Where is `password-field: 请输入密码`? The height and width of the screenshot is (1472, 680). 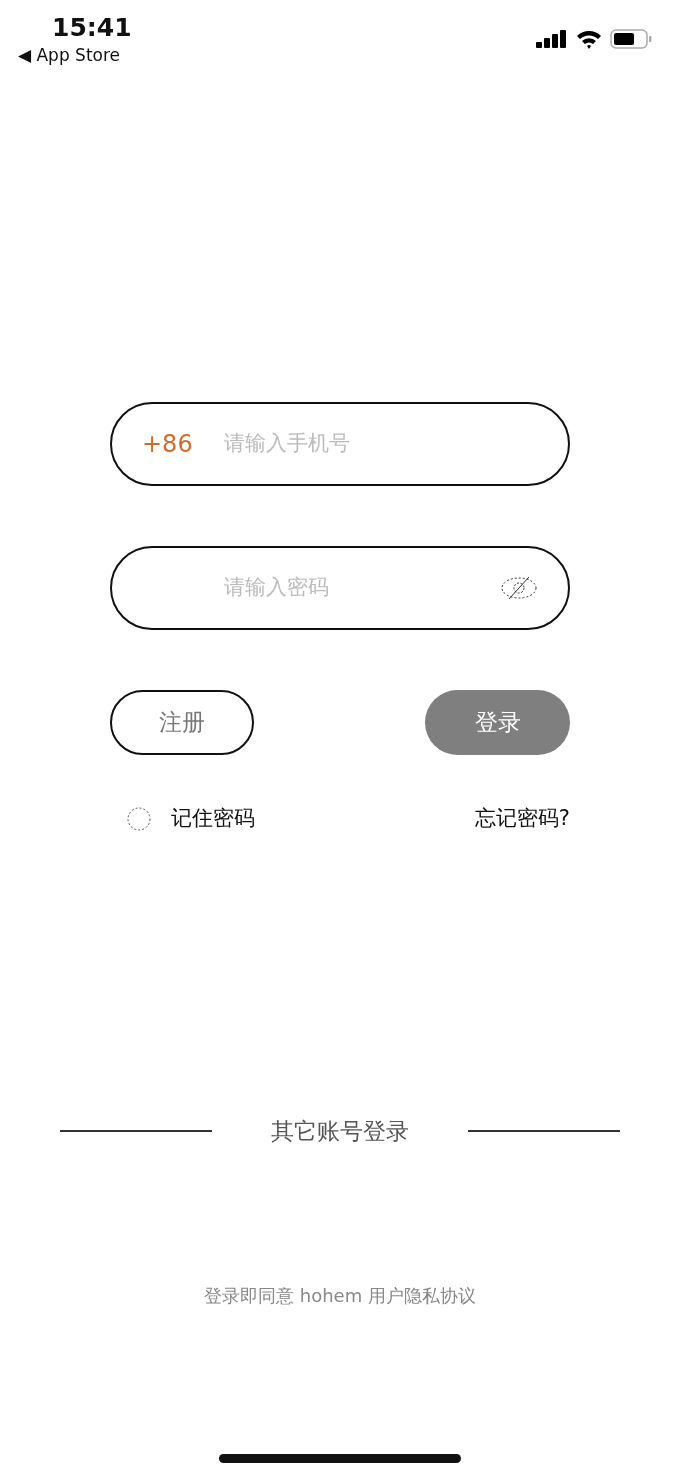
password-field: 请输入密码 is located at coordinates (352, 588).